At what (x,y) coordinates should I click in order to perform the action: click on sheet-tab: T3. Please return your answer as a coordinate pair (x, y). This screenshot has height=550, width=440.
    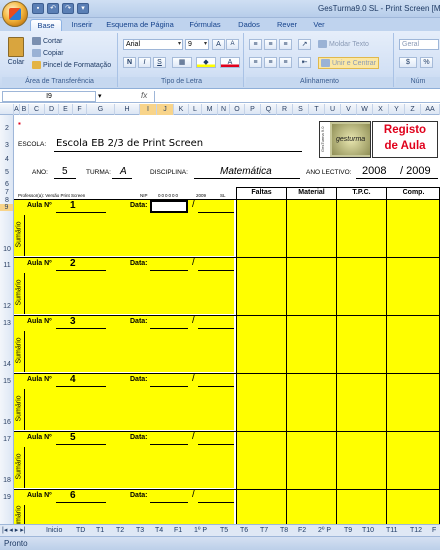
    Looking at the image, I should click on (140, 531).